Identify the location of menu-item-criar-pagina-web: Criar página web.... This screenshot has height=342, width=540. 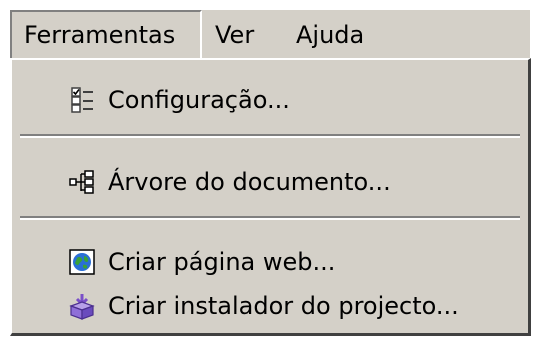
(270, 262).